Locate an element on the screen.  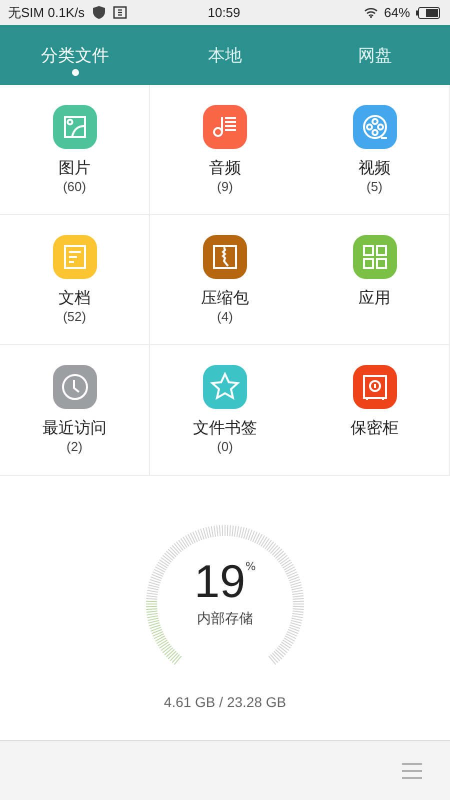
category-tile: 视频 (5) is located at coordinates (375, 150).